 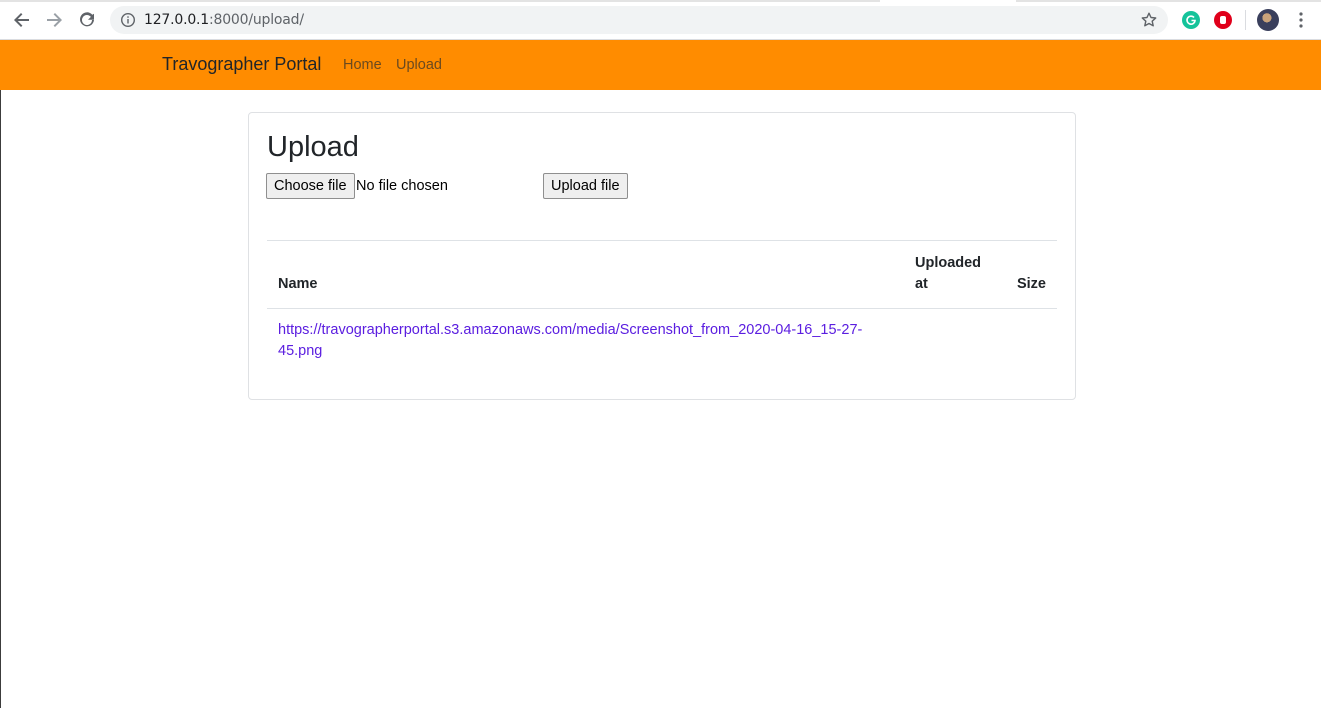 What do you see at coordinates (1245, 20) in the screenshot?
I see `toolbar-separator` at bounding box center [1245, 20].